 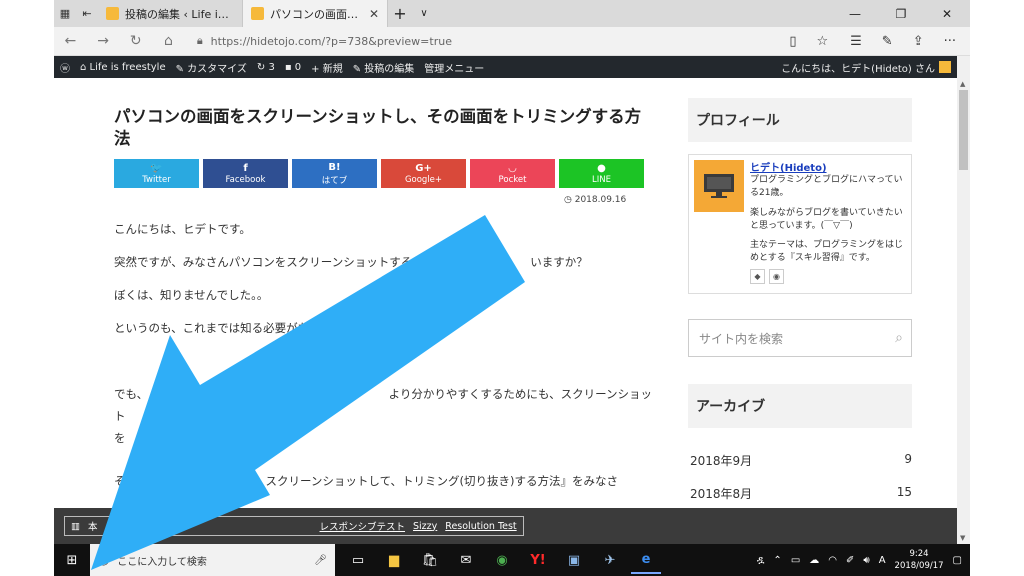 I want to click on tab-edit-post: 投稿の編集 ‹ Life is freestyle, so click(x=170, y=13).